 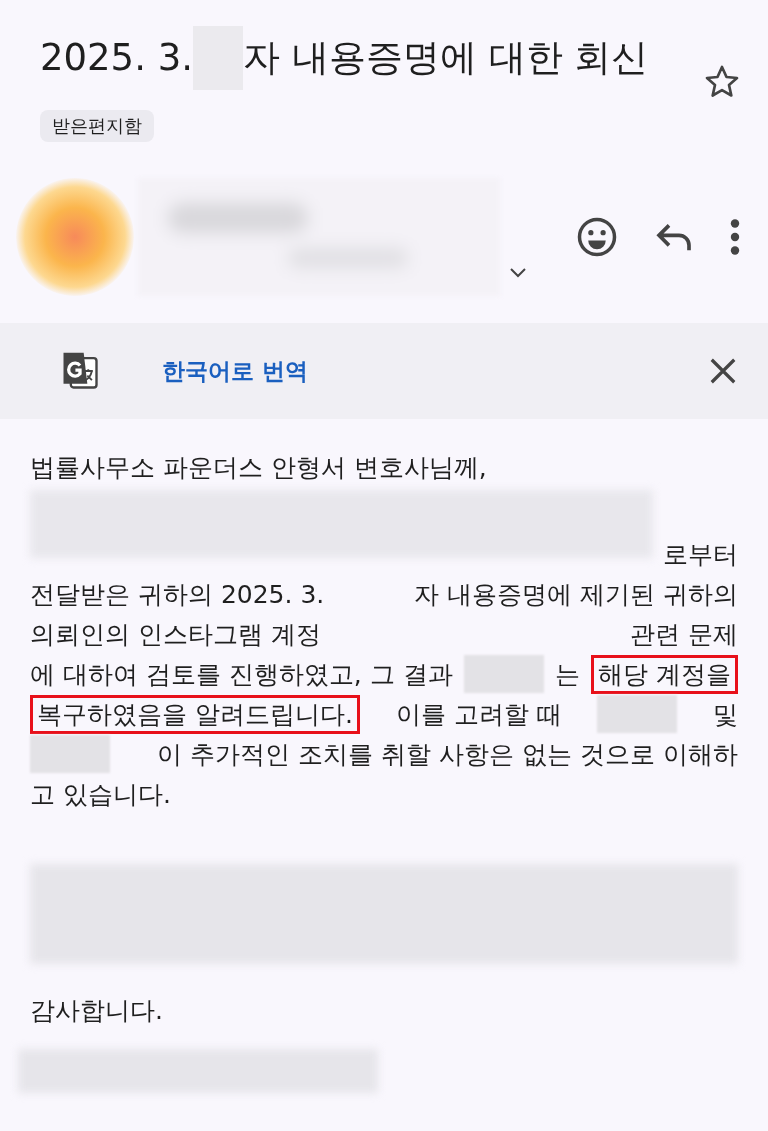 What do you see at coordinates (478, 714) in the screenshot?
I see `body-text: 이를 고려할 때` at bounding box center [478, 714].